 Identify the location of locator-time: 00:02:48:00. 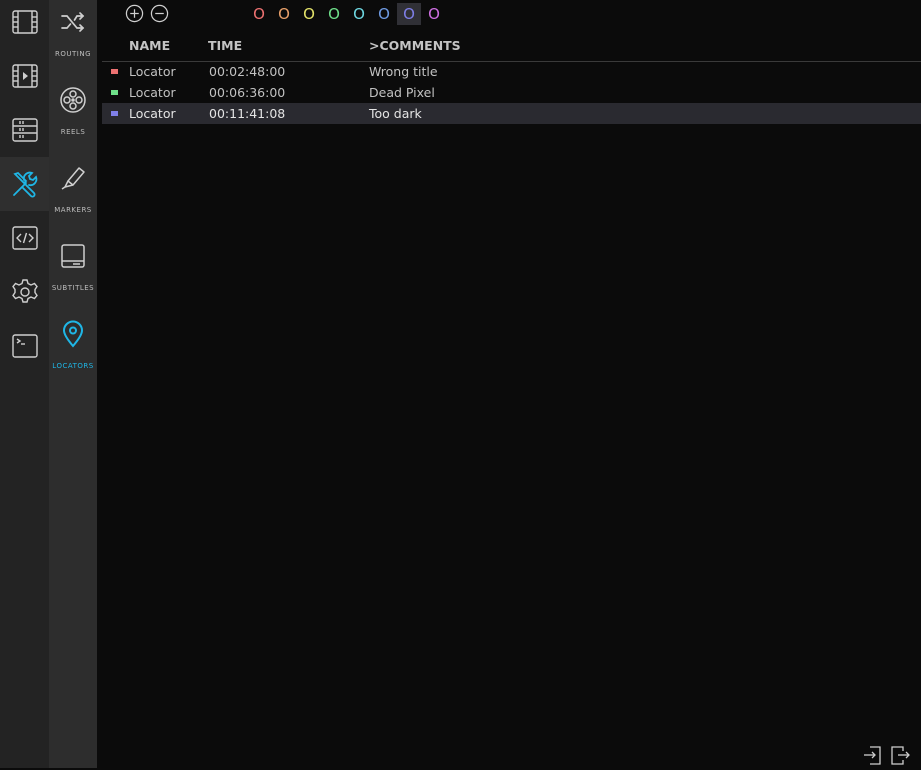
(247, 71).